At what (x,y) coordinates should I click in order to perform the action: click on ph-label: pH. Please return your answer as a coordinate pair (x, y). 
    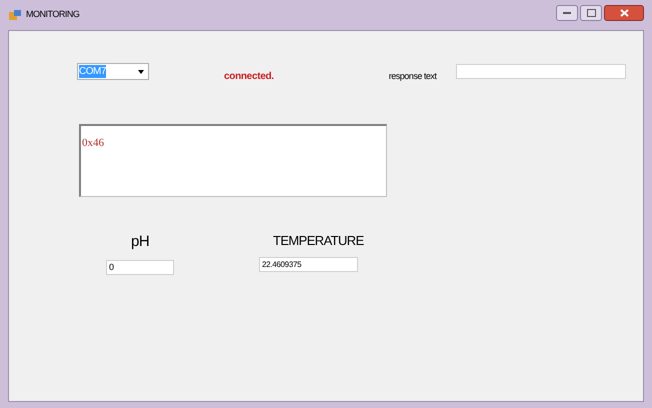
    Looking at the image, I should click on (140, 242).